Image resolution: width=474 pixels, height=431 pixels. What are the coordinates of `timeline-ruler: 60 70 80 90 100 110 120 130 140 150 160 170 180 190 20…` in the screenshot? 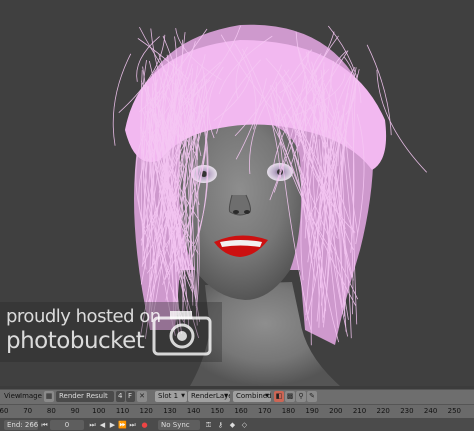 It's located at (237, 411).